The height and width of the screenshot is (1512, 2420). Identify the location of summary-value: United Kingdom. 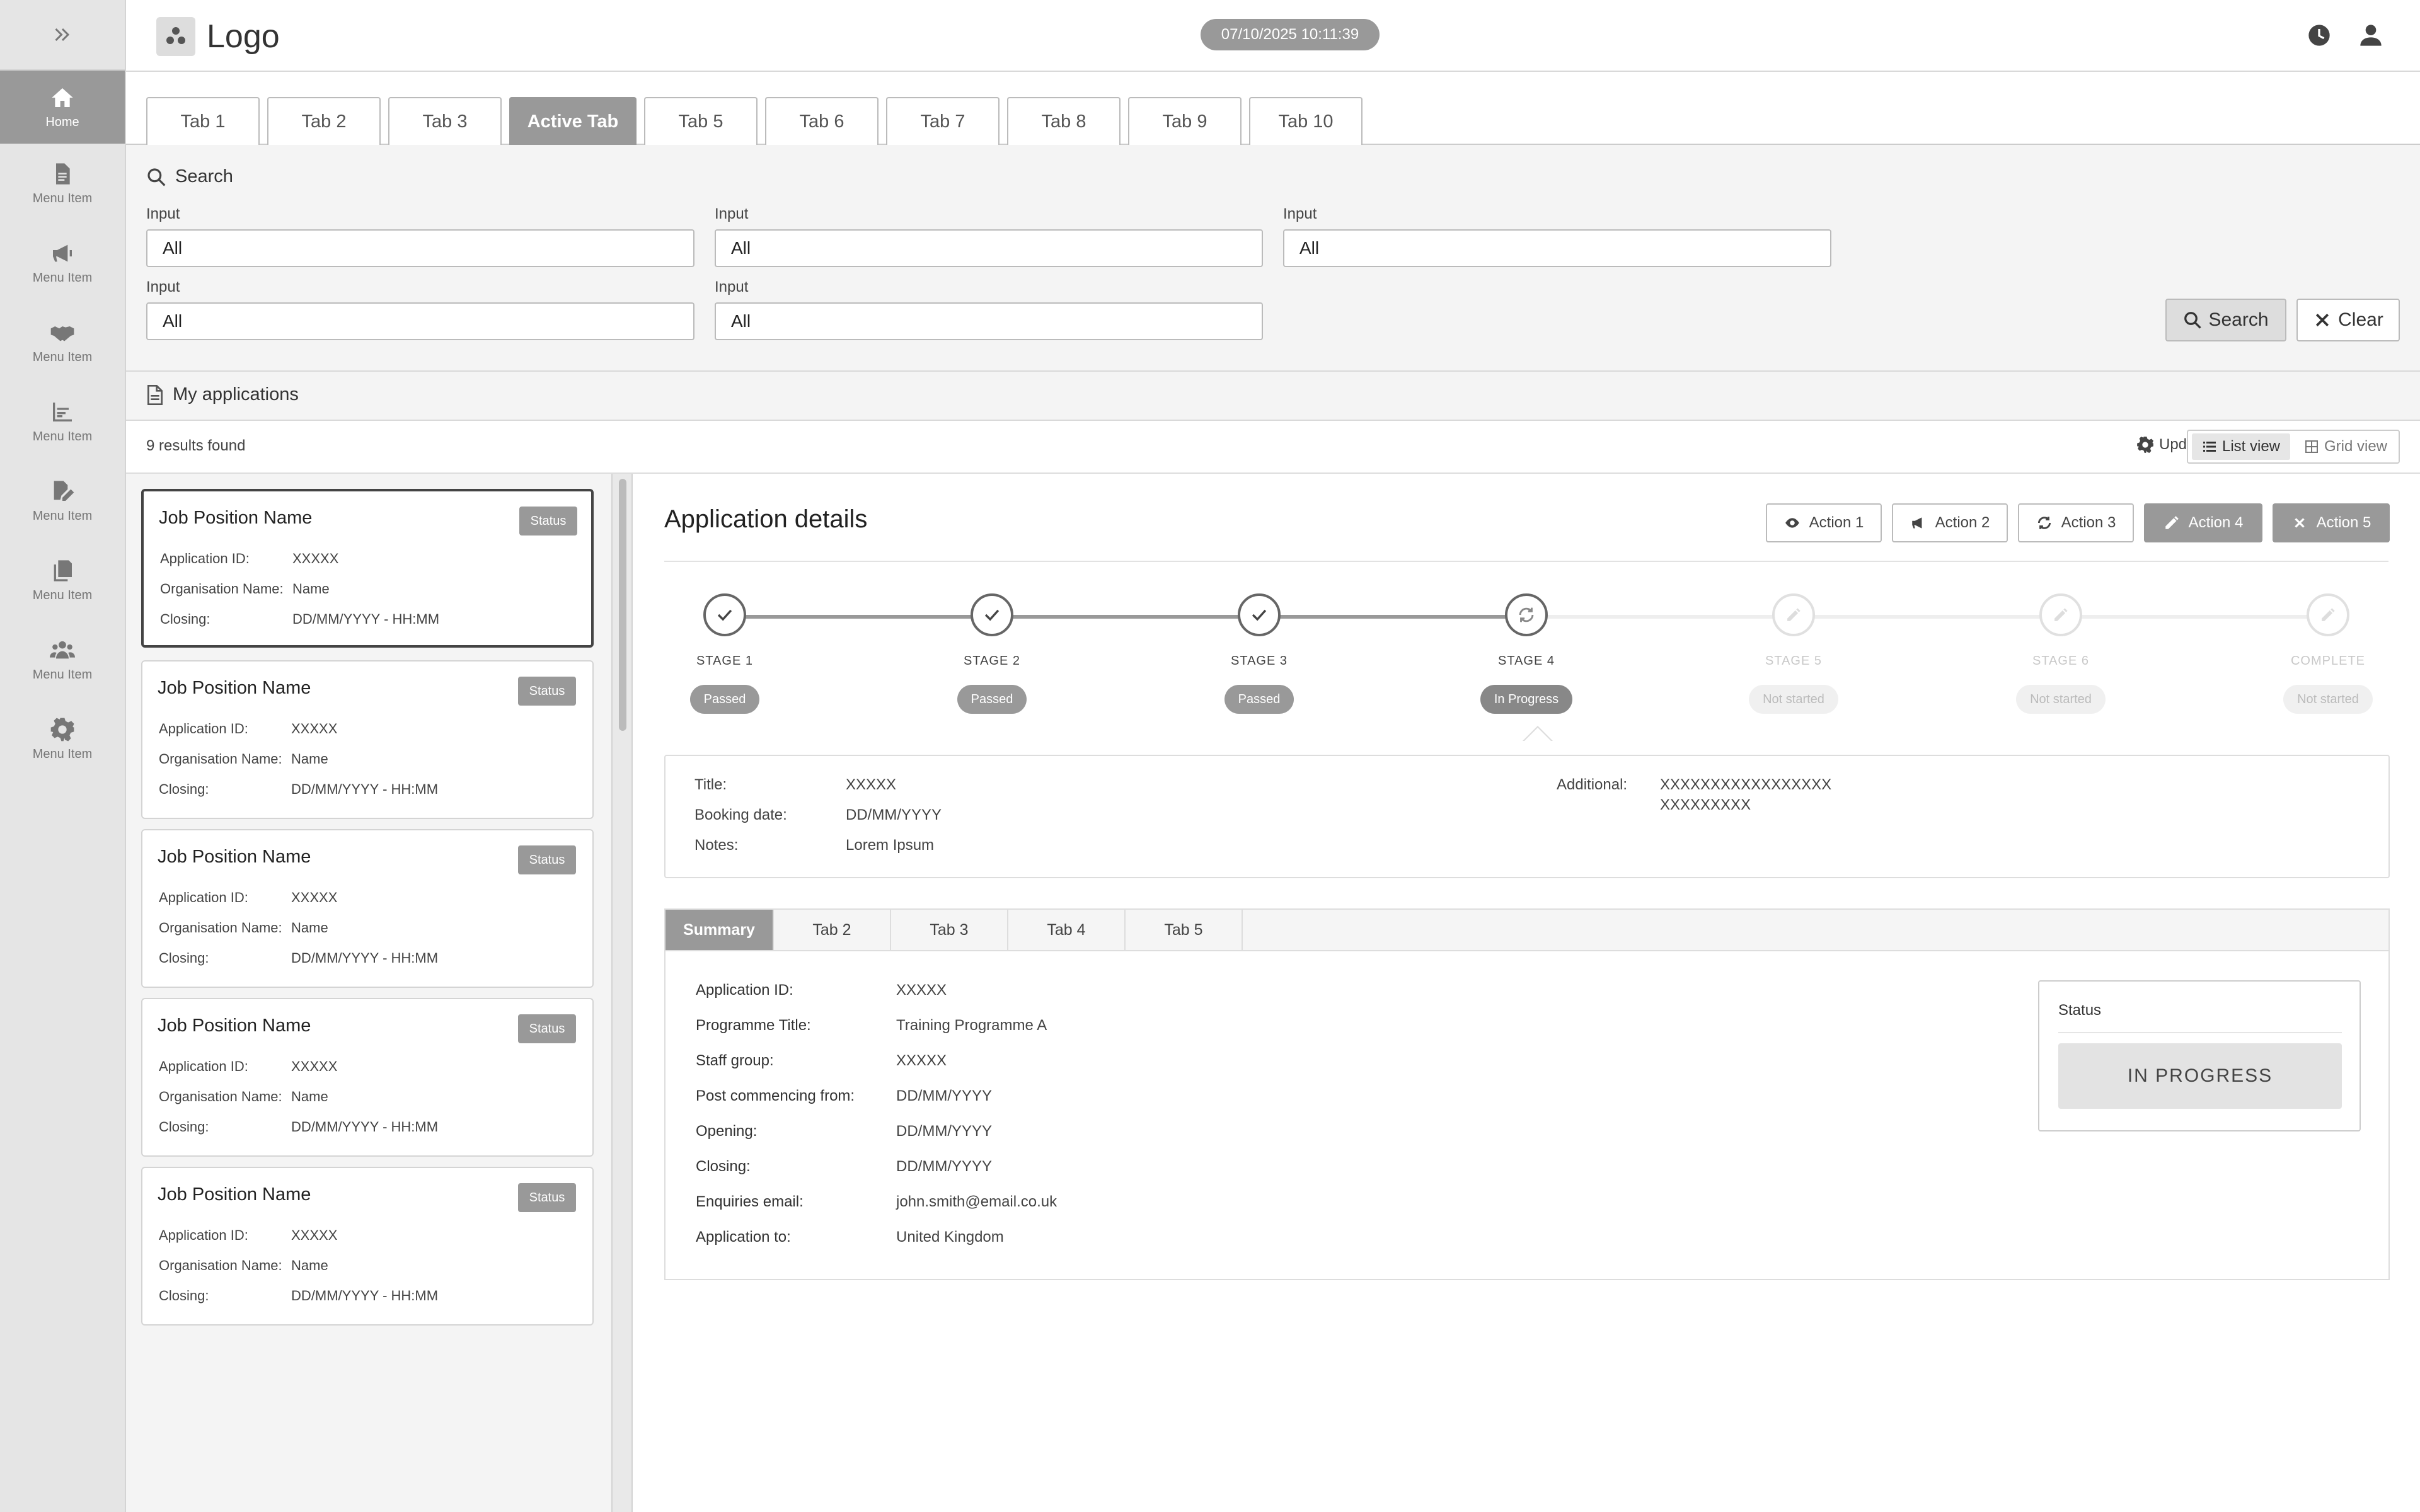
(950, 1237).